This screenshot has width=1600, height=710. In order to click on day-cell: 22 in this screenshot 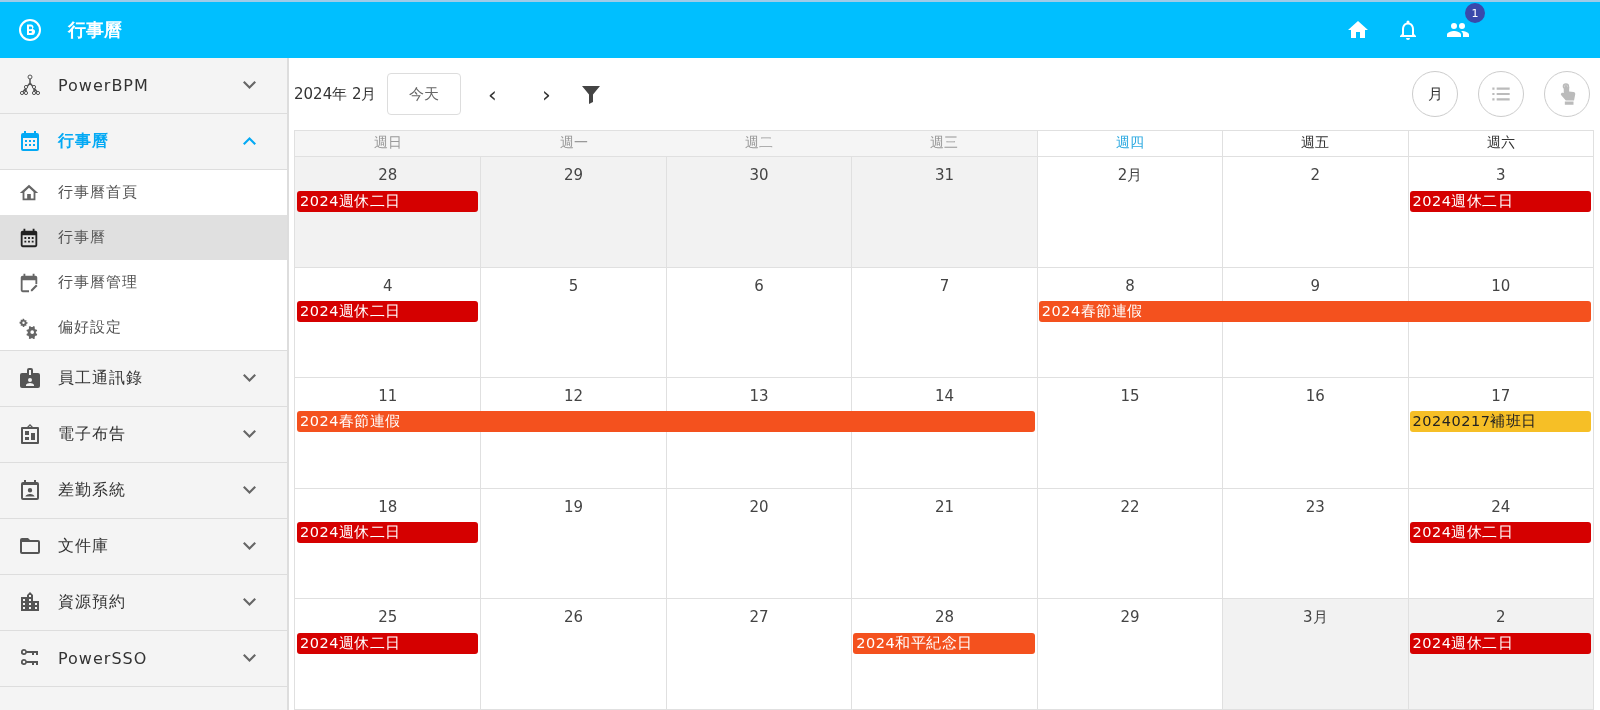, I will do `click(1129, 505)`.